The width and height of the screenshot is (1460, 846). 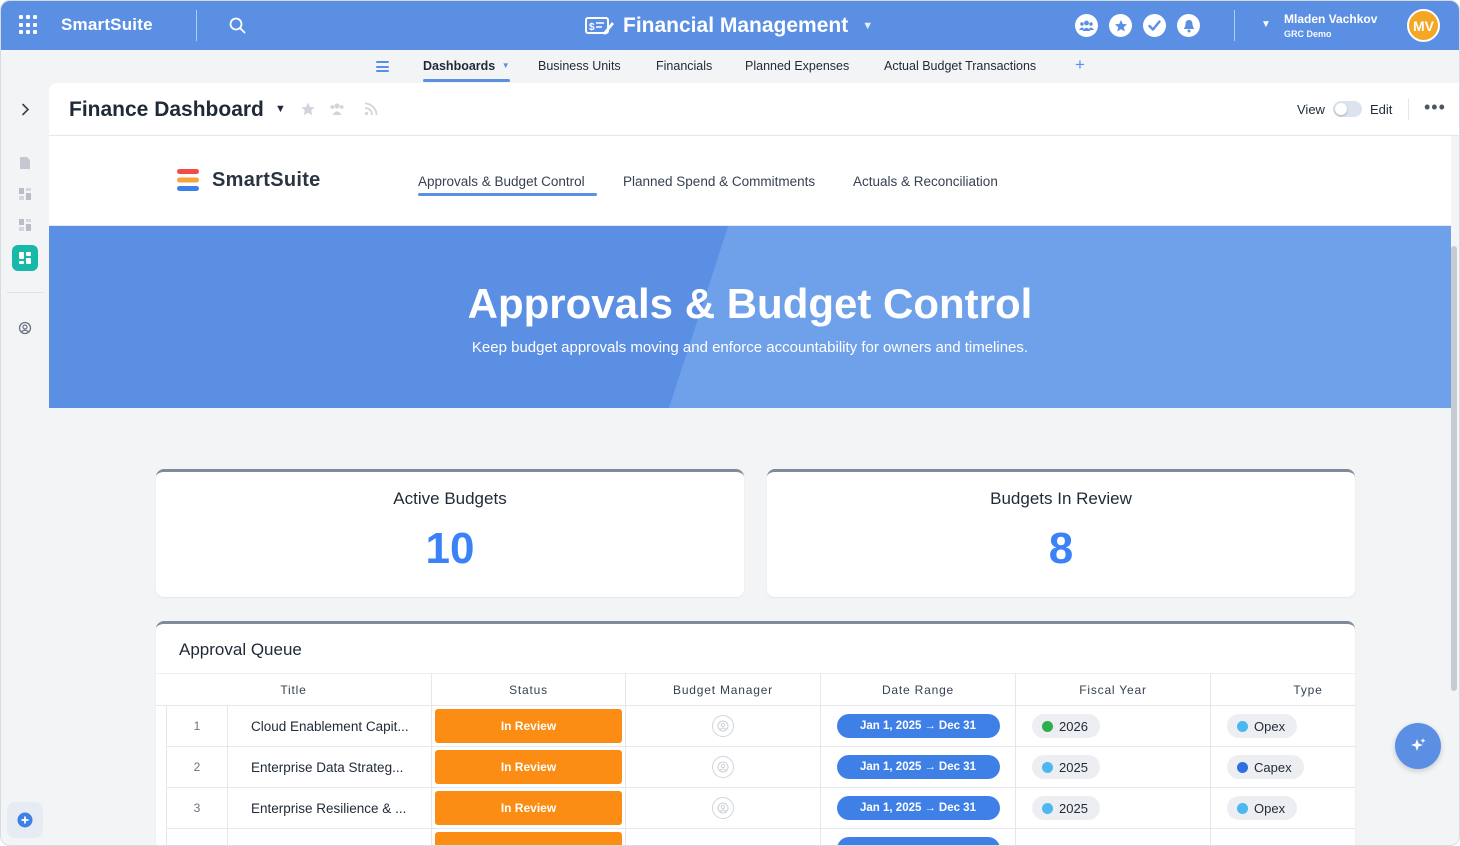 What do you see at coordinates (25, 464) in the screenshot?
I see `left-rail` at bounding box center [25, 464].